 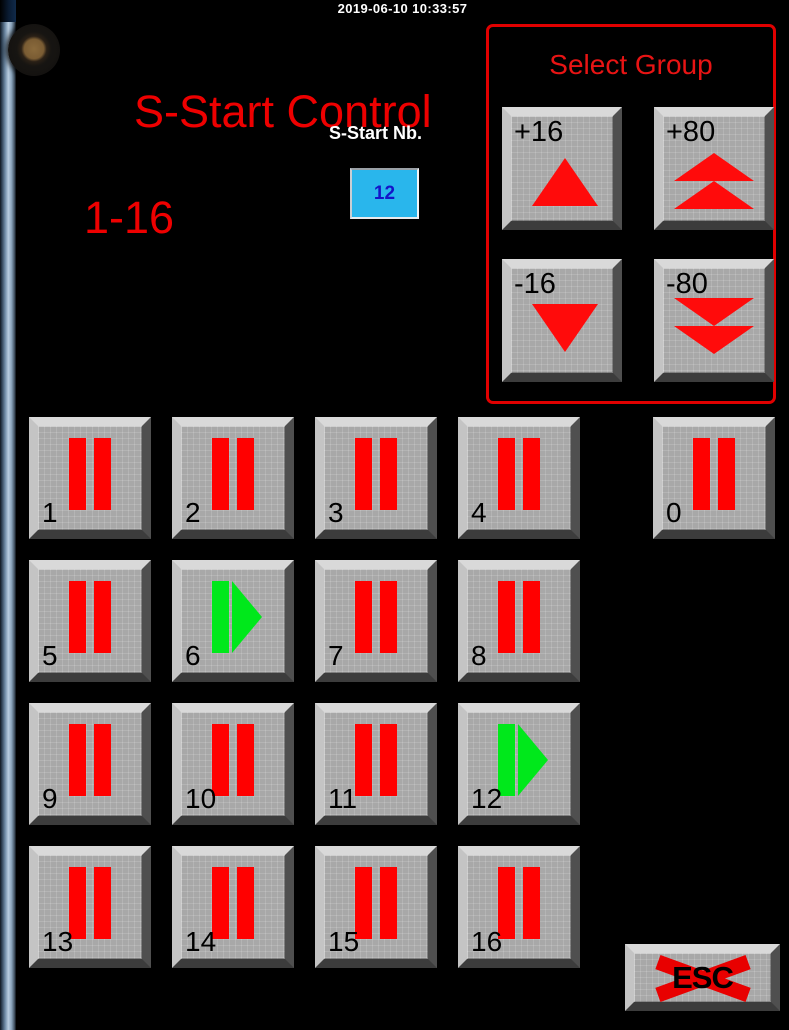 I want to click on group-minus-80-button: -80, so click(x=714, y=320).